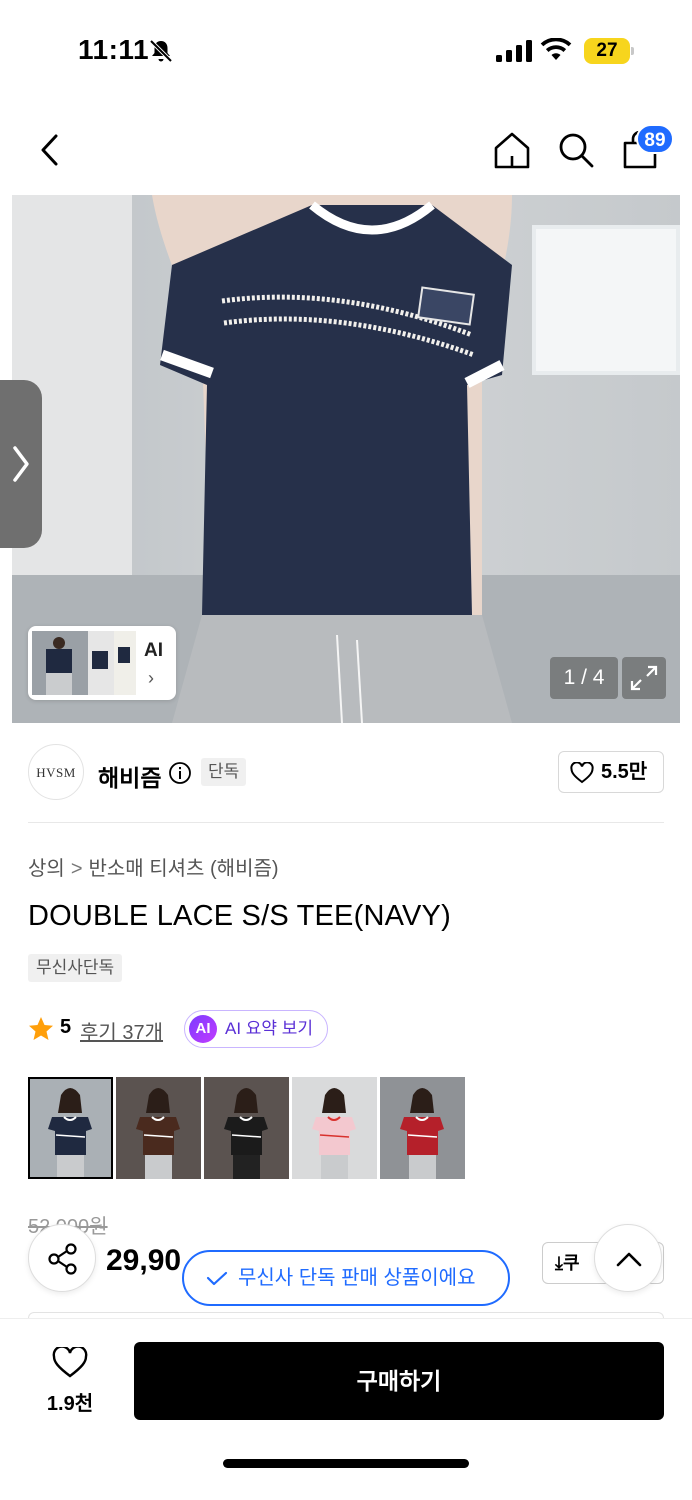  I want to click on home-indicator, so click(346, 1463).